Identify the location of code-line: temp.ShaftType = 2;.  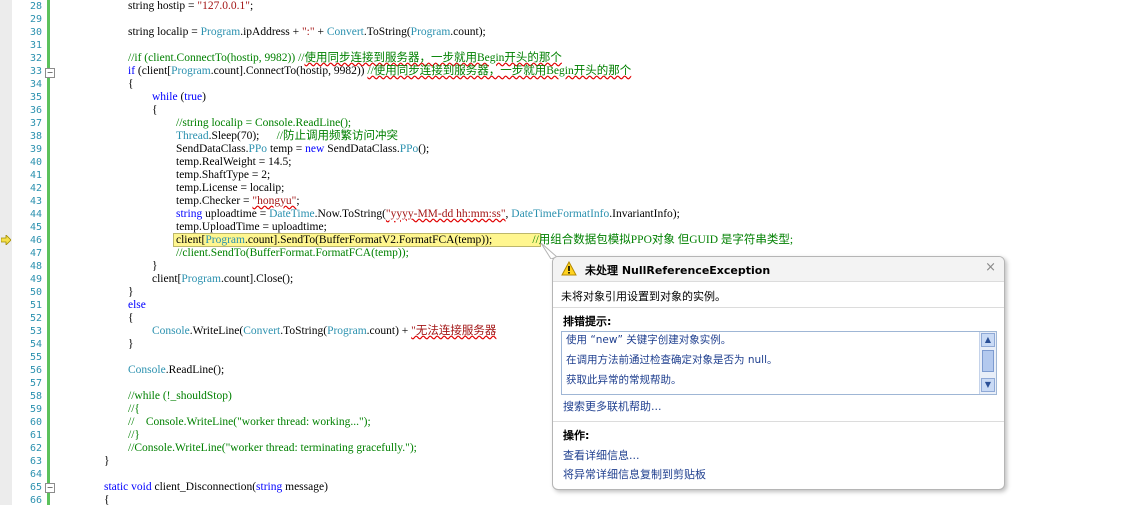
(223, 175).